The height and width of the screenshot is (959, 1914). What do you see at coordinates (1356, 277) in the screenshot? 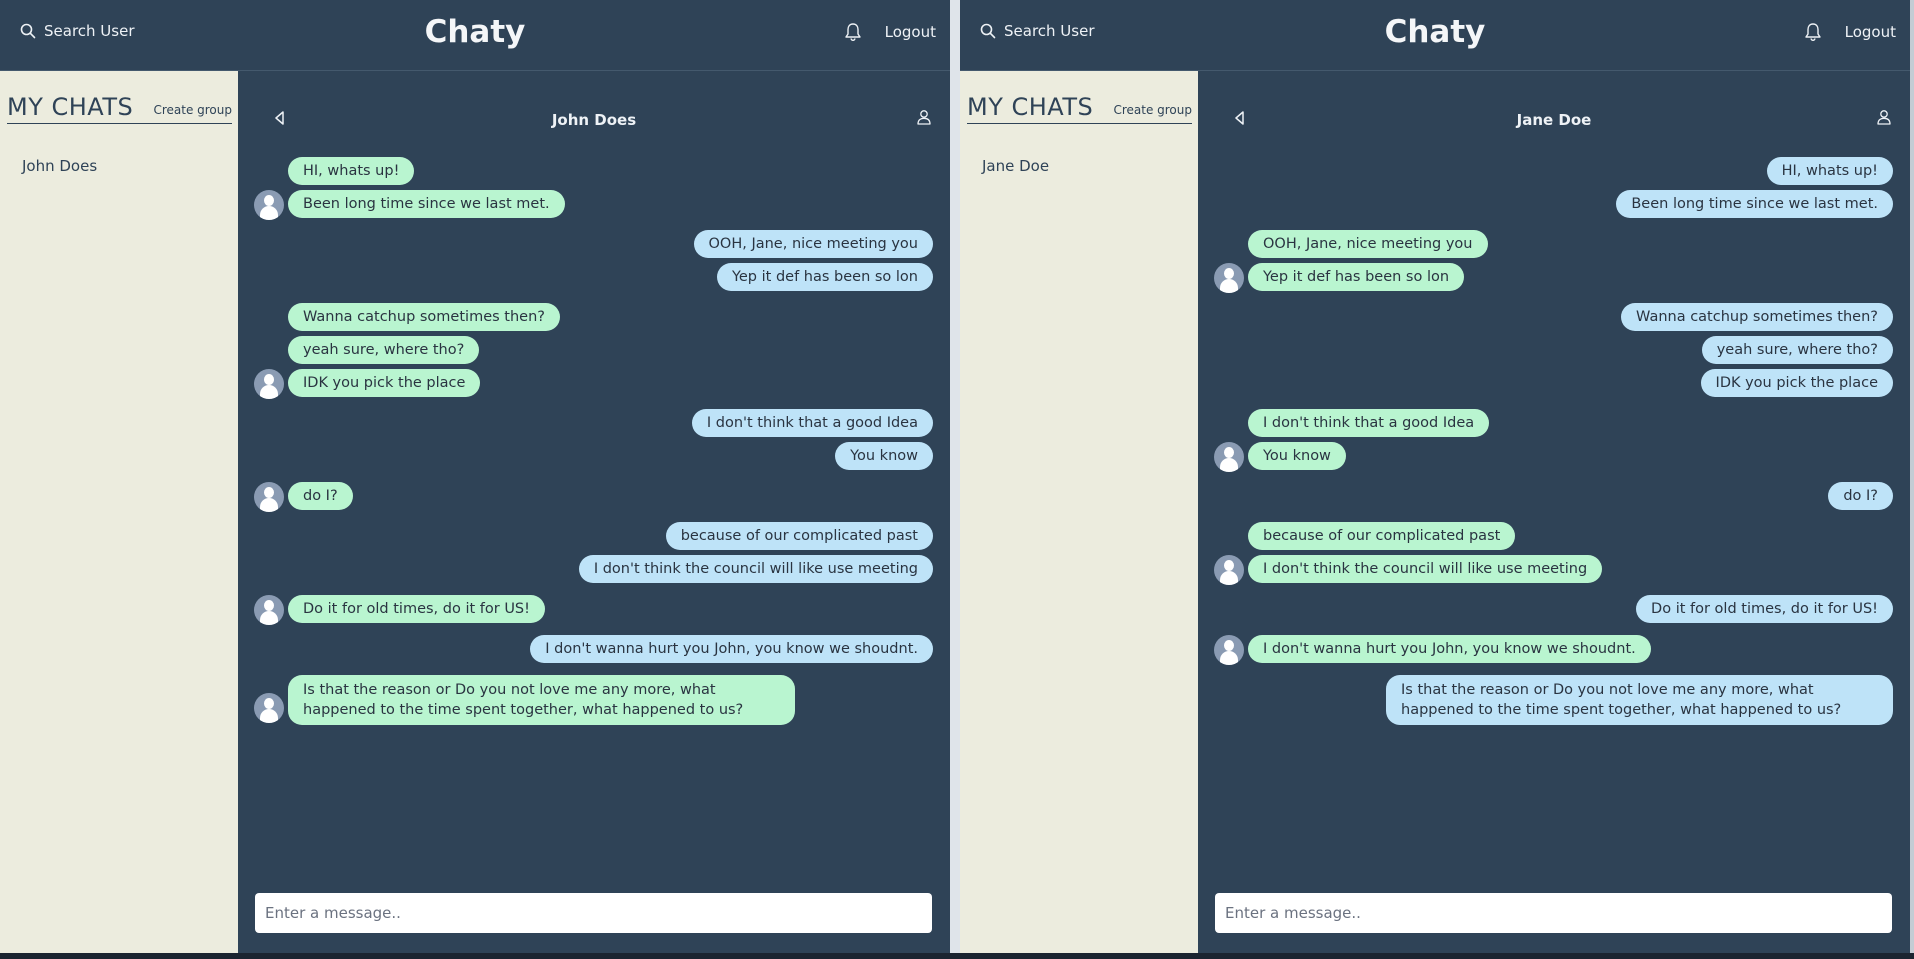
I see `message-bubble-received: Yep it def has been so lon` at bounding box center [1356, 277].